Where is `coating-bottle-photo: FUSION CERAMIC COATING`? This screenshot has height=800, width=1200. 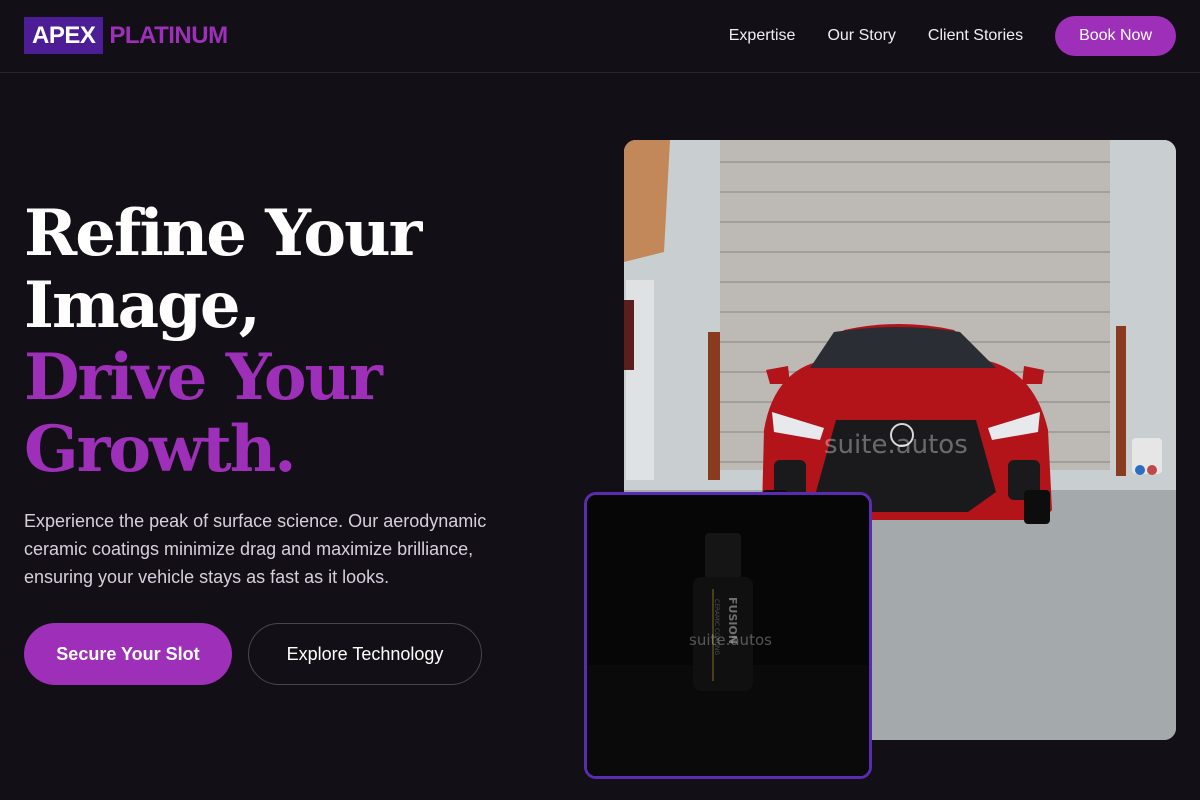 coating-bottle-photo: FUSION CERAMIC COATING is located at coordinates (728, 635).